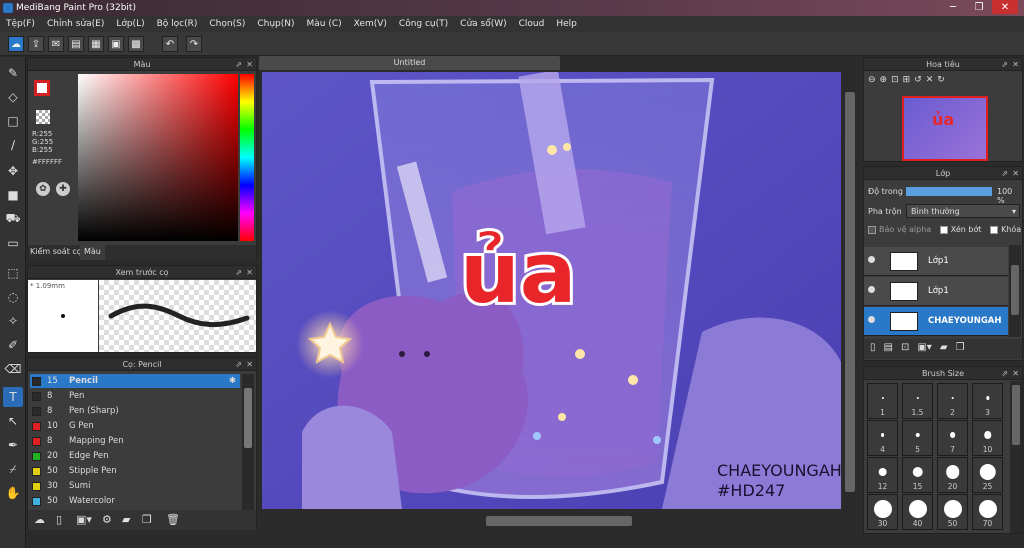  What do you see at coordinates (39, 519) in the screenshot?
I see `cloud-brush-icon: ☁` at bounding box center [39, 519].